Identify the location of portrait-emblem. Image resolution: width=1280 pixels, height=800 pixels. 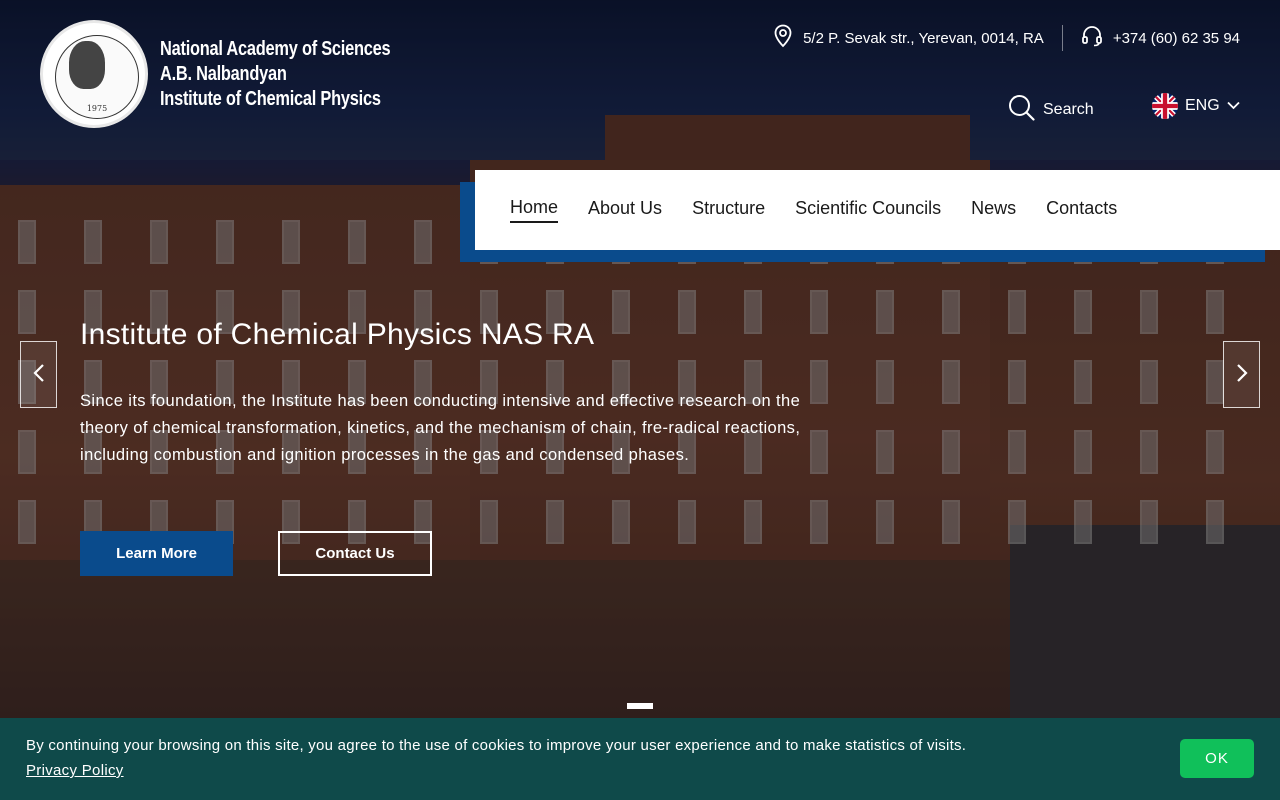
(87, 65).